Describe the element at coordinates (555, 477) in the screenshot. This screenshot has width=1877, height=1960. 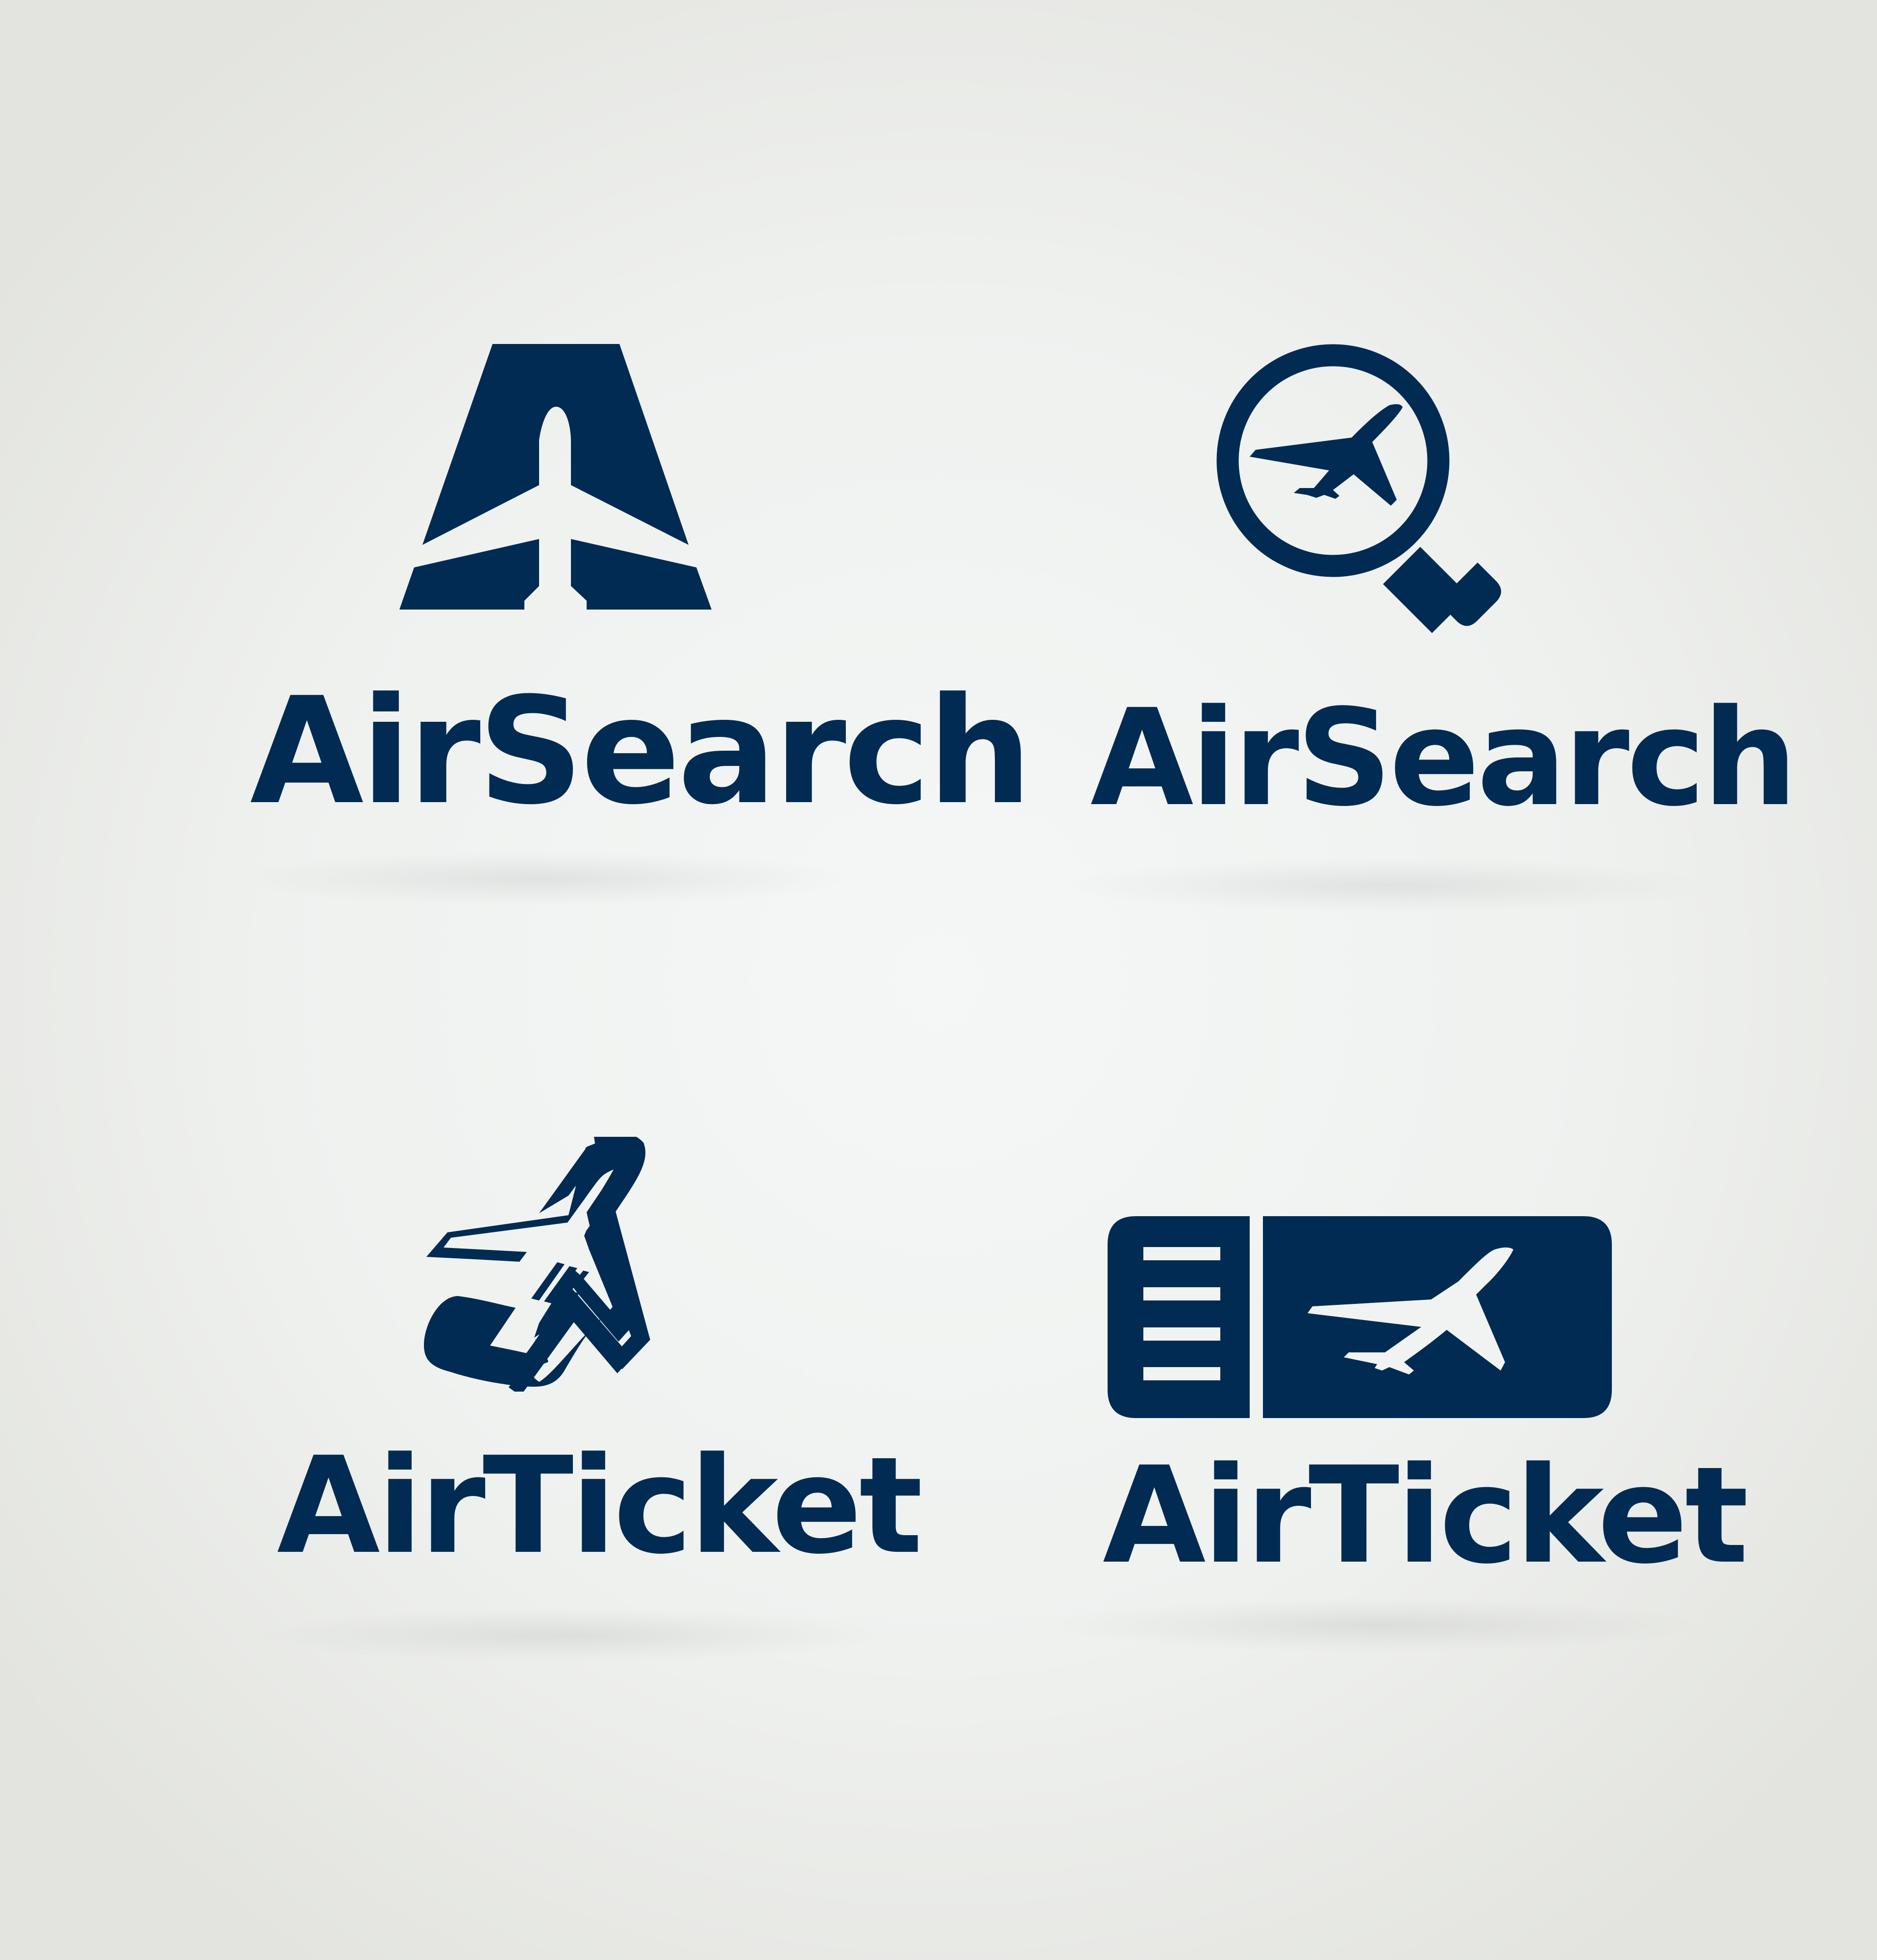
I see `plane-letter-a-icon` at that location.